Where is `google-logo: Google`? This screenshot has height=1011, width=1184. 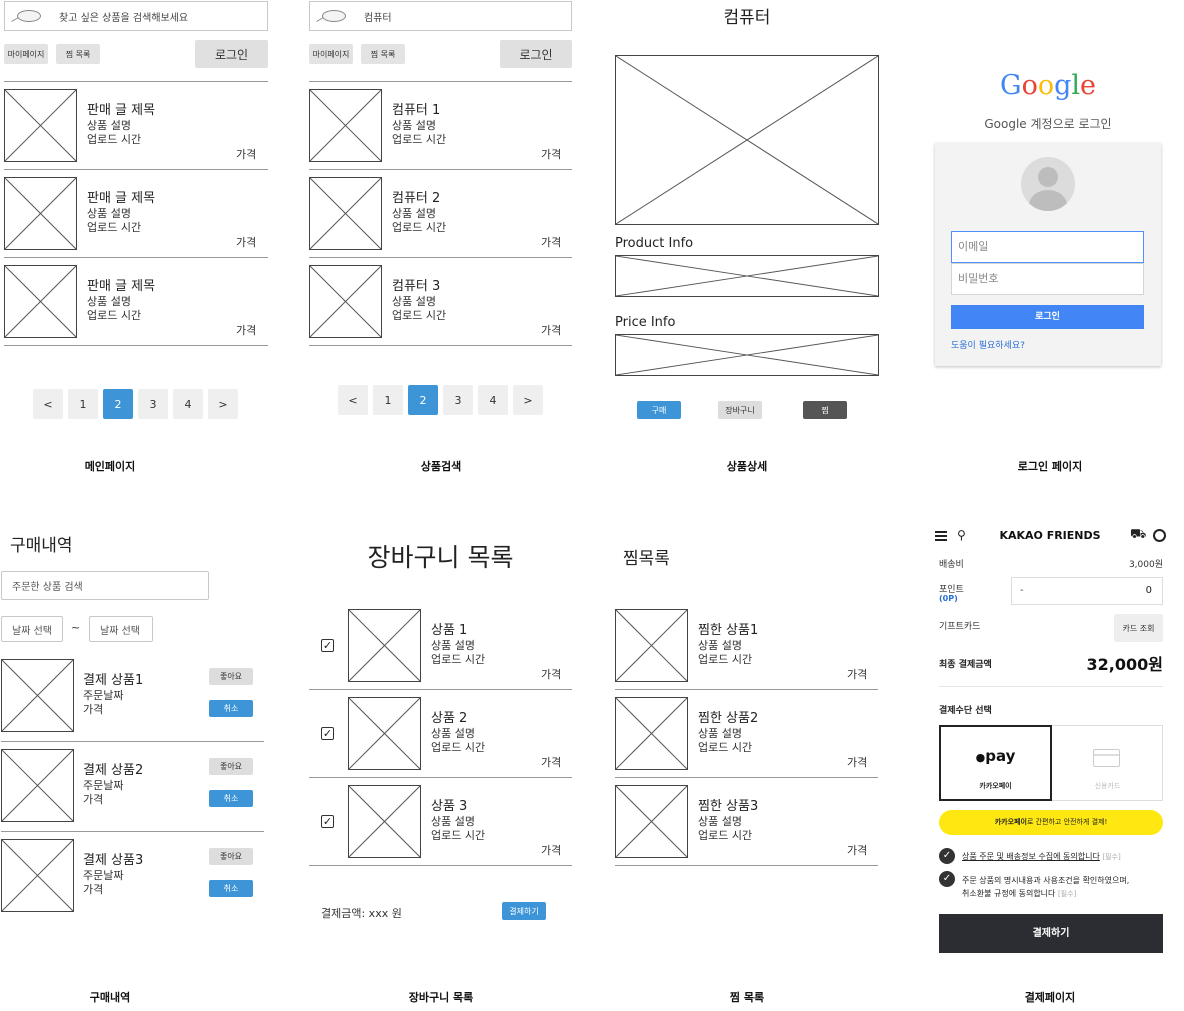 google-logo: Google is located at coordinates (1048, 85).